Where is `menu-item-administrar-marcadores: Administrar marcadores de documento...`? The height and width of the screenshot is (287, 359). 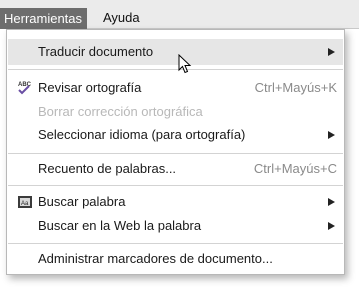 menu-item-administrar-marcadores: Administrar marcadores de documento... is located at coordinates (175, 259).